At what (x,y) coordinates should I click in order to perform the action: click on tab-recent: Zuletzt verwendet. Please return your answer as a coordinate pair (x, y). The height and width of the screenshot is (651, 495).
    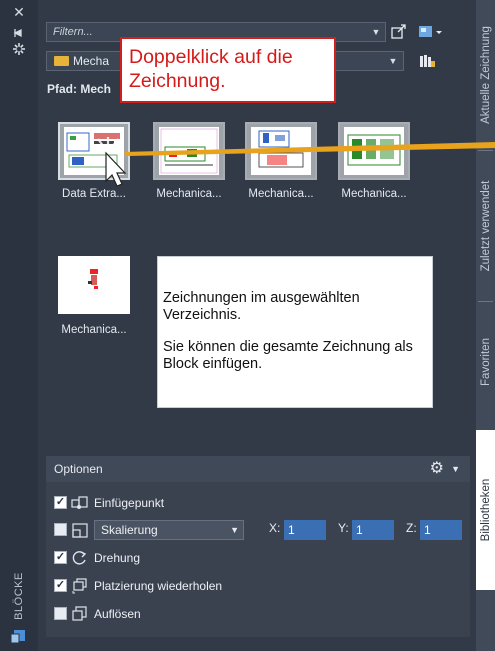
    Looking at the image, I should click on (485, 226).